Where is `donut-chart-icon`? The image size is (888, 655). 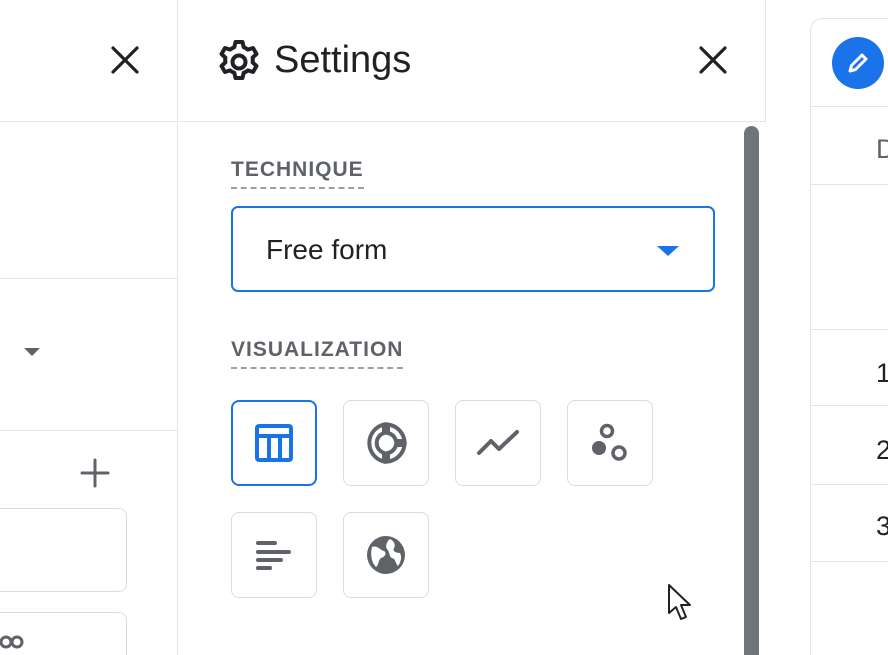 donut-chart-icon is located at coordinates (387, 443).